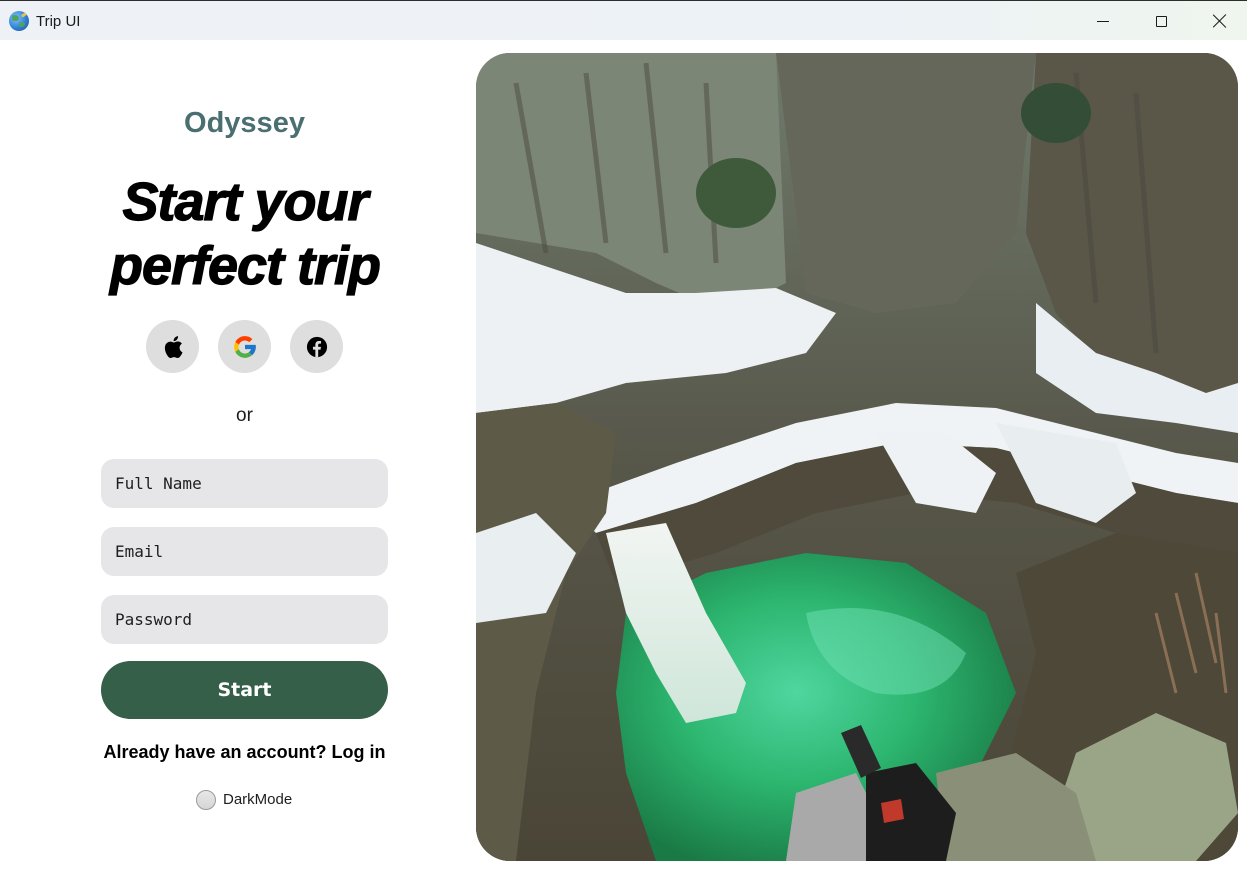 The width and height of the screenshot is (1247, 873). I want to click on headline: Start your perfect trip, so click(245, 234).